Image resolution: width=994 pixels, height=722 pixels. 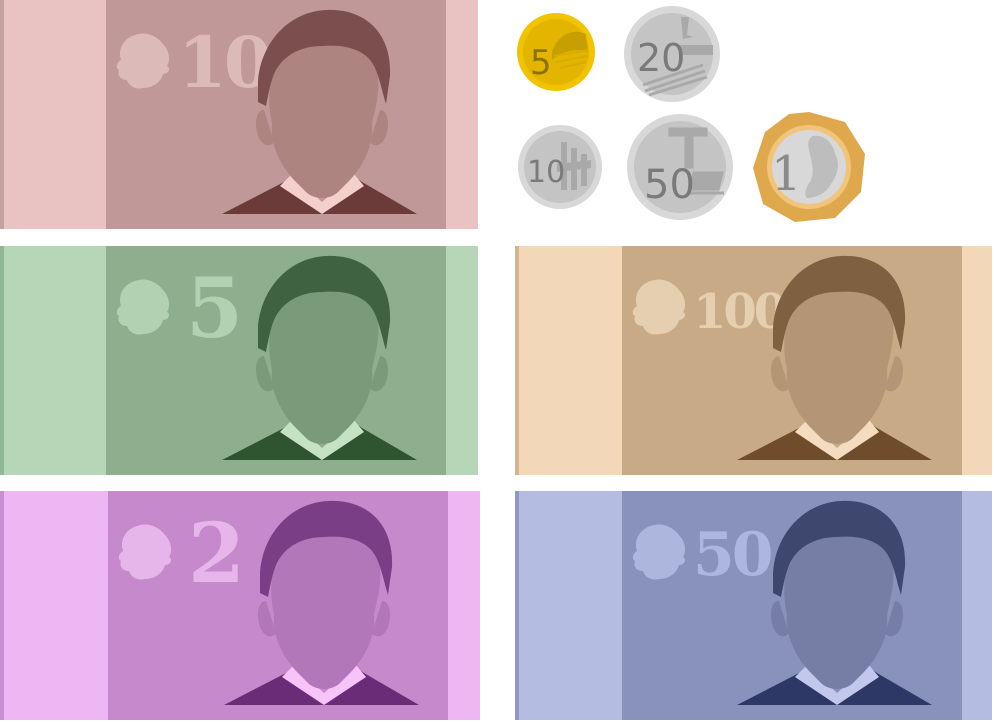 I want to click on coin-value: 50, so click(x=669, y=185).